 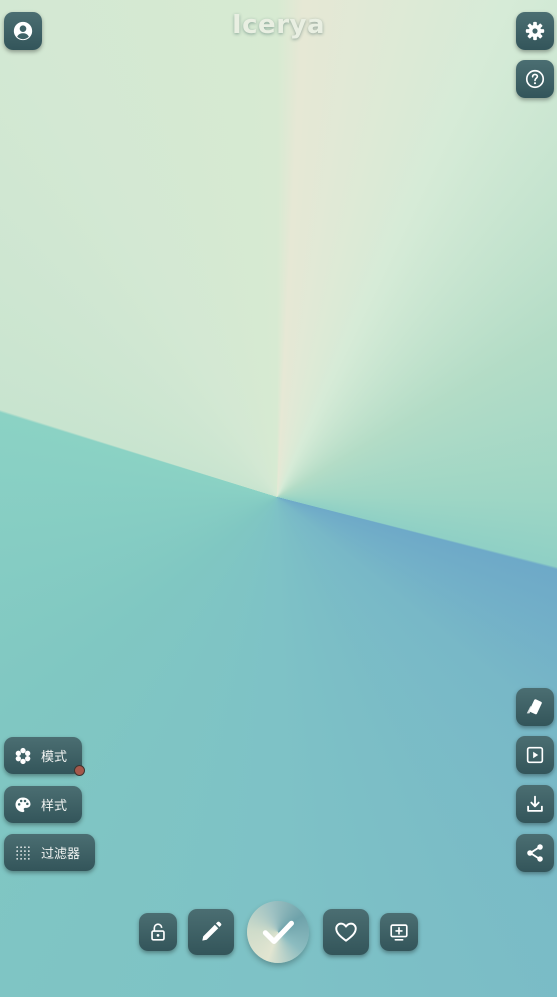 I want to click on pencil-icon, so click(x=211, y=932).